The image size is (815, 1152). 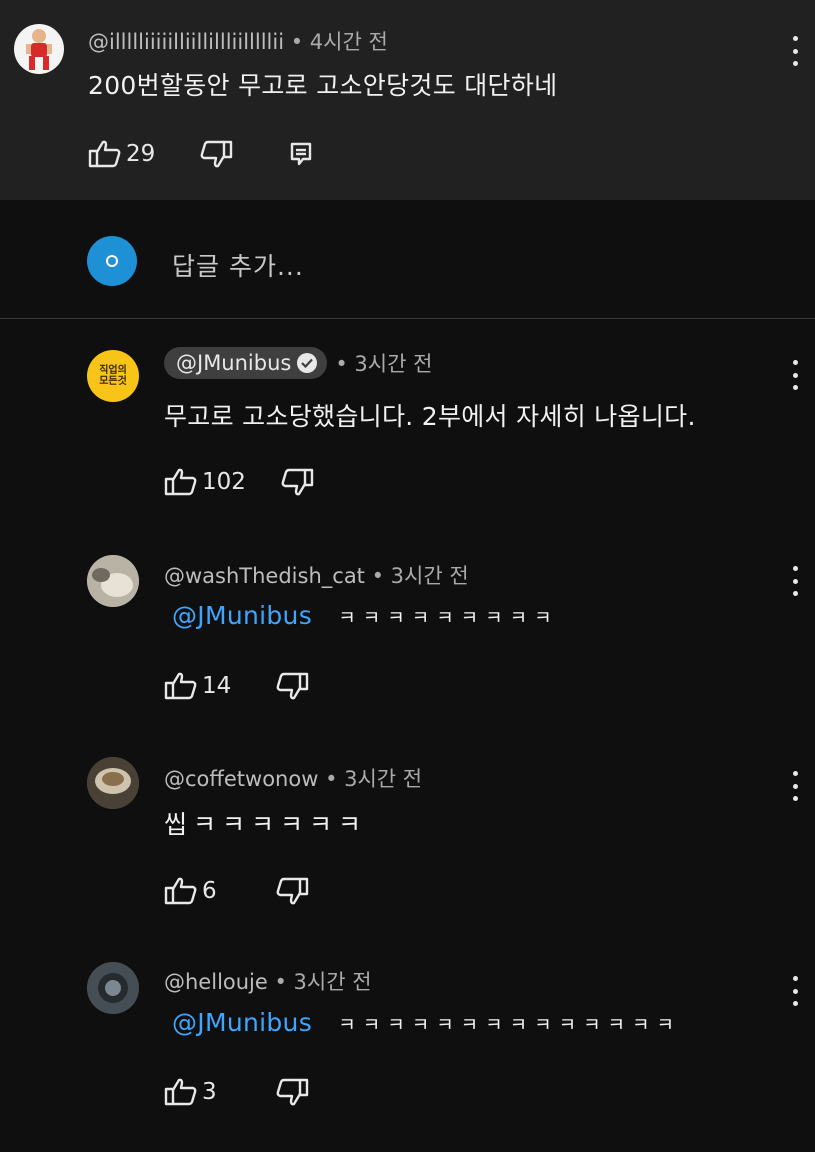 What do you see at coordinates (216, 982) in the screenshot?
I see `commenter-handle: @hellouje` at bounding box center [216, 982].